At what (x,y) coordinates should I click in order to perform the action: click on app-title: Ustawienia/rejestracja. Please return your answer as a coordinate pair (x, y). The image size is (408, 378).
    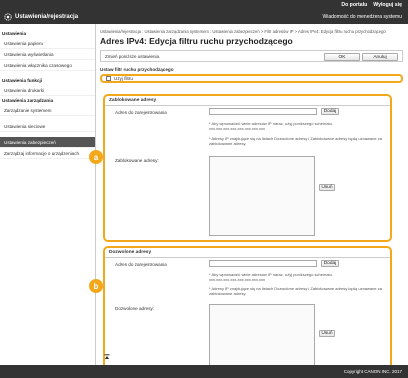
    Looking at the image, I should click on (41, 17).